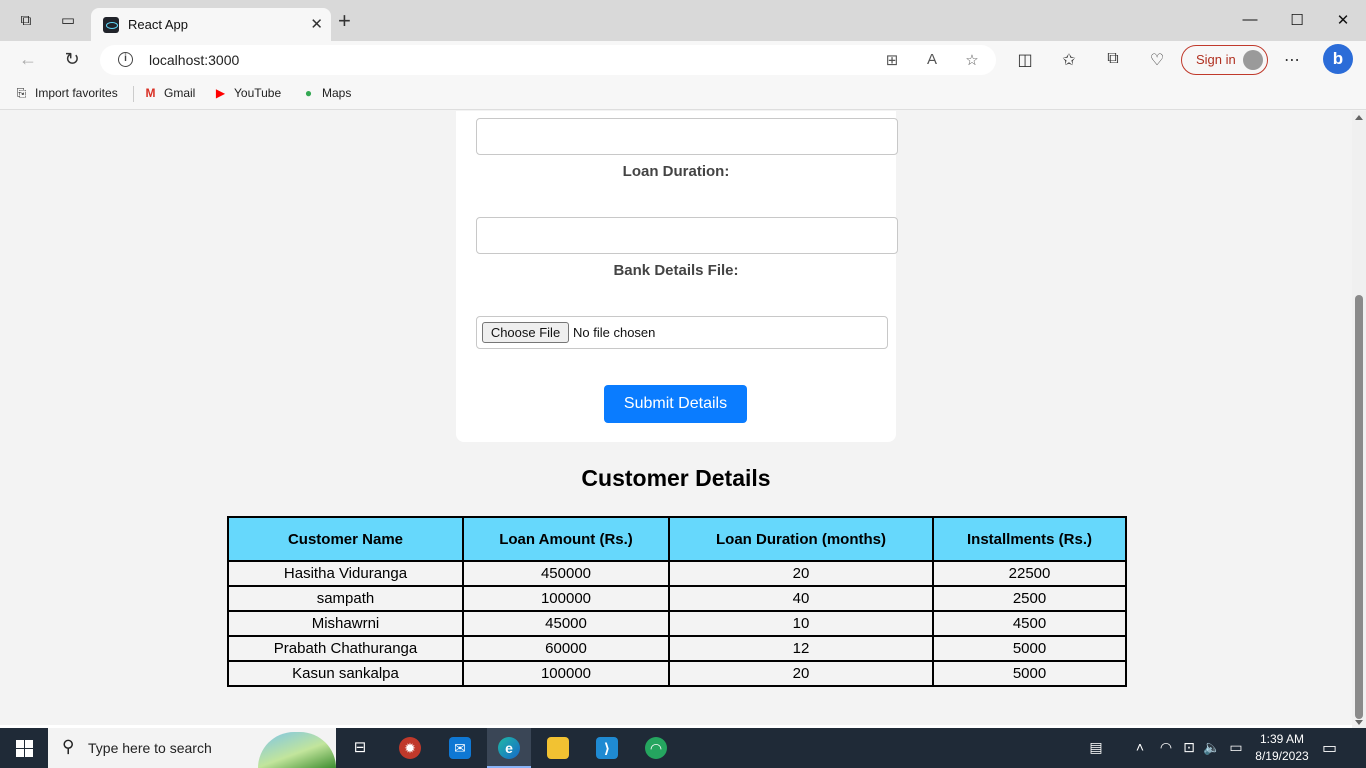 This screenshot has width=1366, height=768. I want to click on customer-details-title: Customer Details, so click(676, 478).